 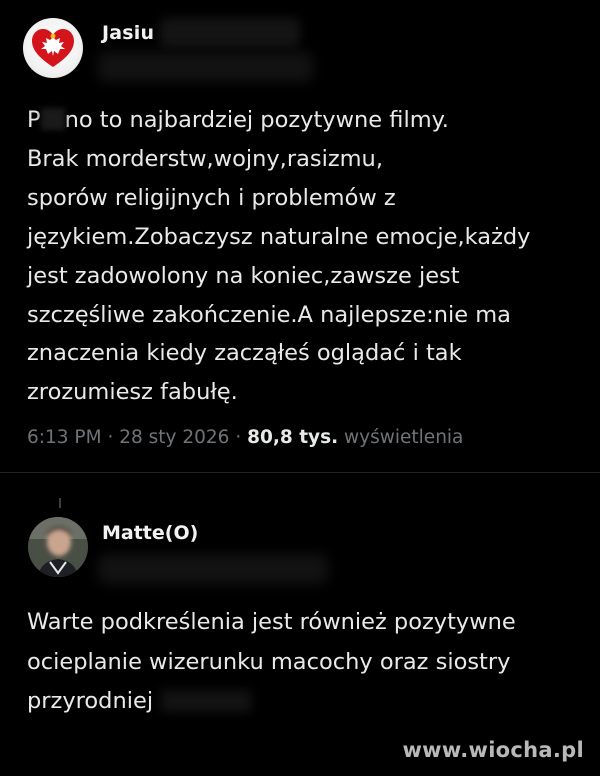 I want to click on post-text-prefix: P, so click(x=34, y=120).